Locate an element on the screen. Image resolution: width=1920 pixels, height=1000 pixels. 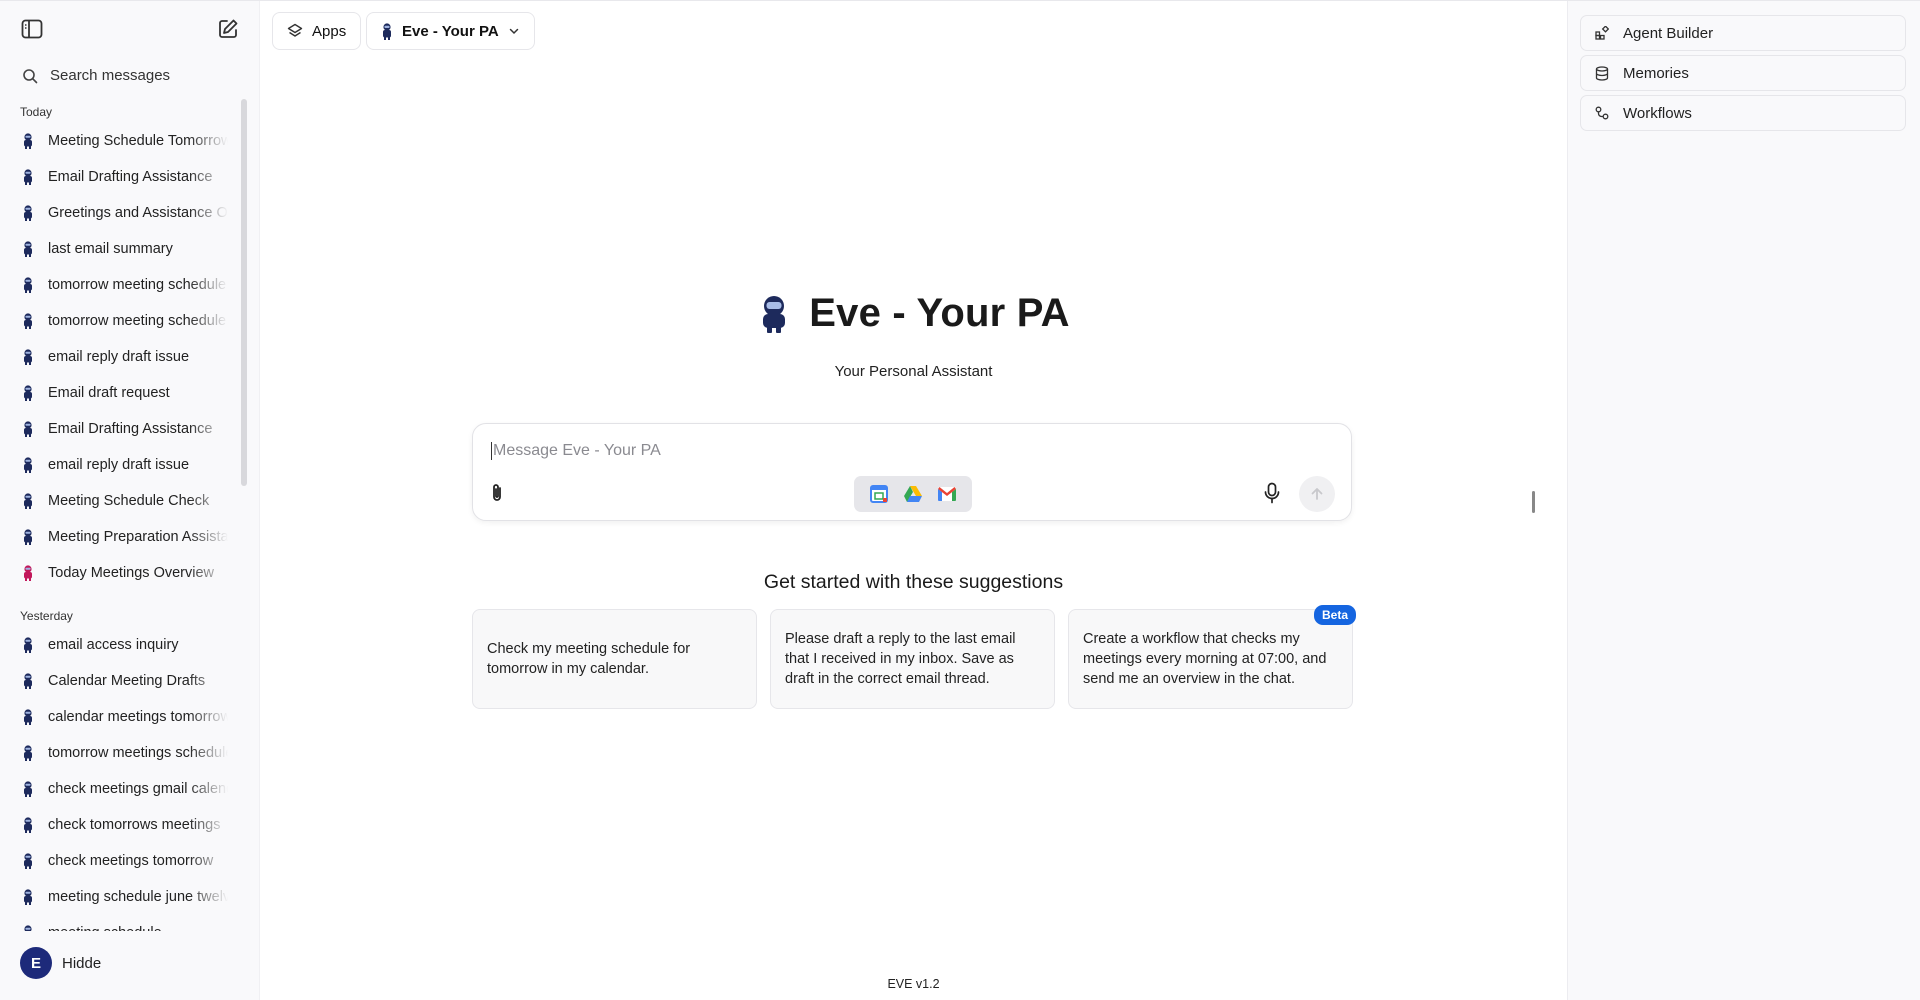
voice-input-button is located at coordinates (1272, 495).